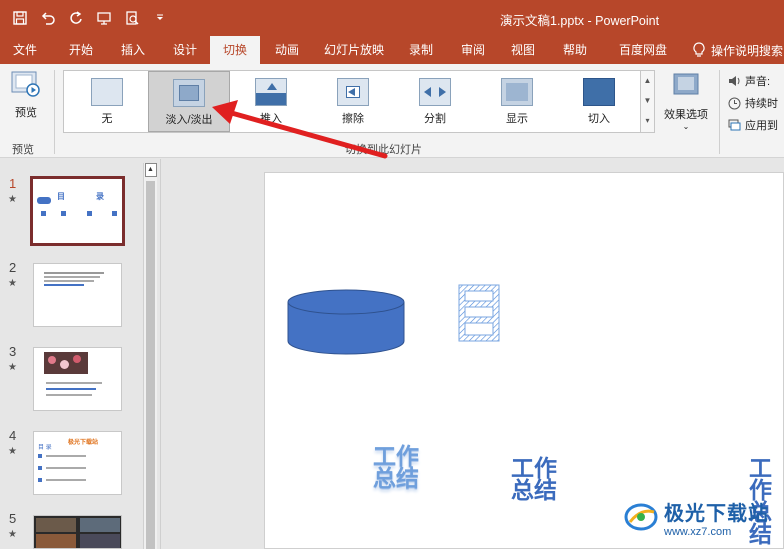 The image size is (784, 549). What do you see at coordinates (421, 50) in the screenshot?
I see `tab-record: 录制` at bounding box center [421, 50].